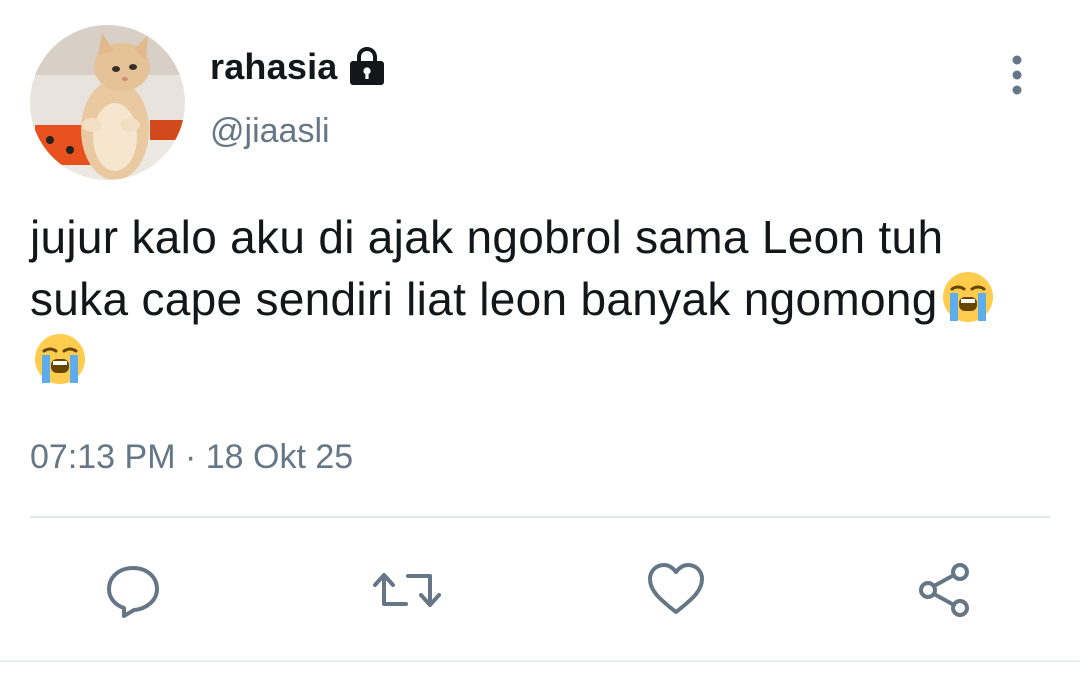  I want to click on timestamp: 07:13 PM · 18 Okt 25, so click(191, 457).